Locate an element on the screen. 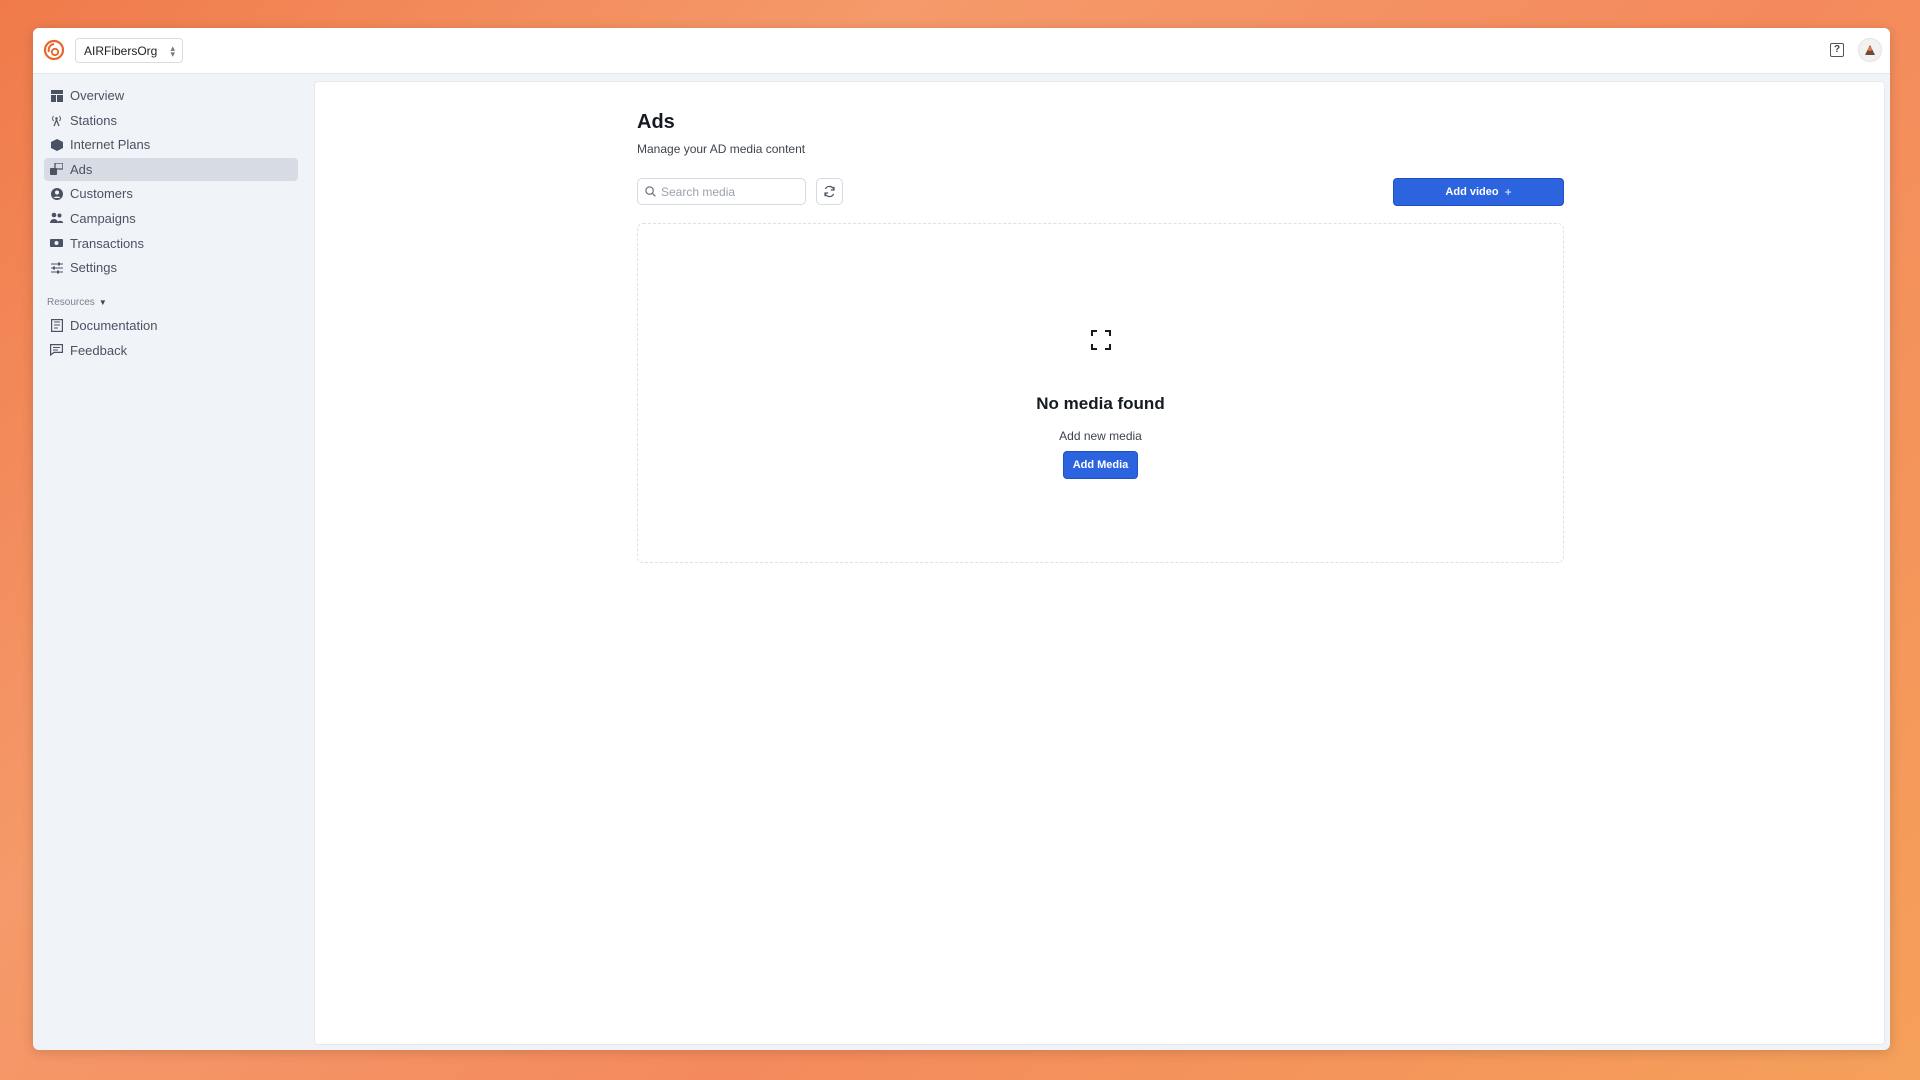 The width and height of the screenshot is (1920, 1080). scan-frame-icon is located at coordinates (1101, 340).